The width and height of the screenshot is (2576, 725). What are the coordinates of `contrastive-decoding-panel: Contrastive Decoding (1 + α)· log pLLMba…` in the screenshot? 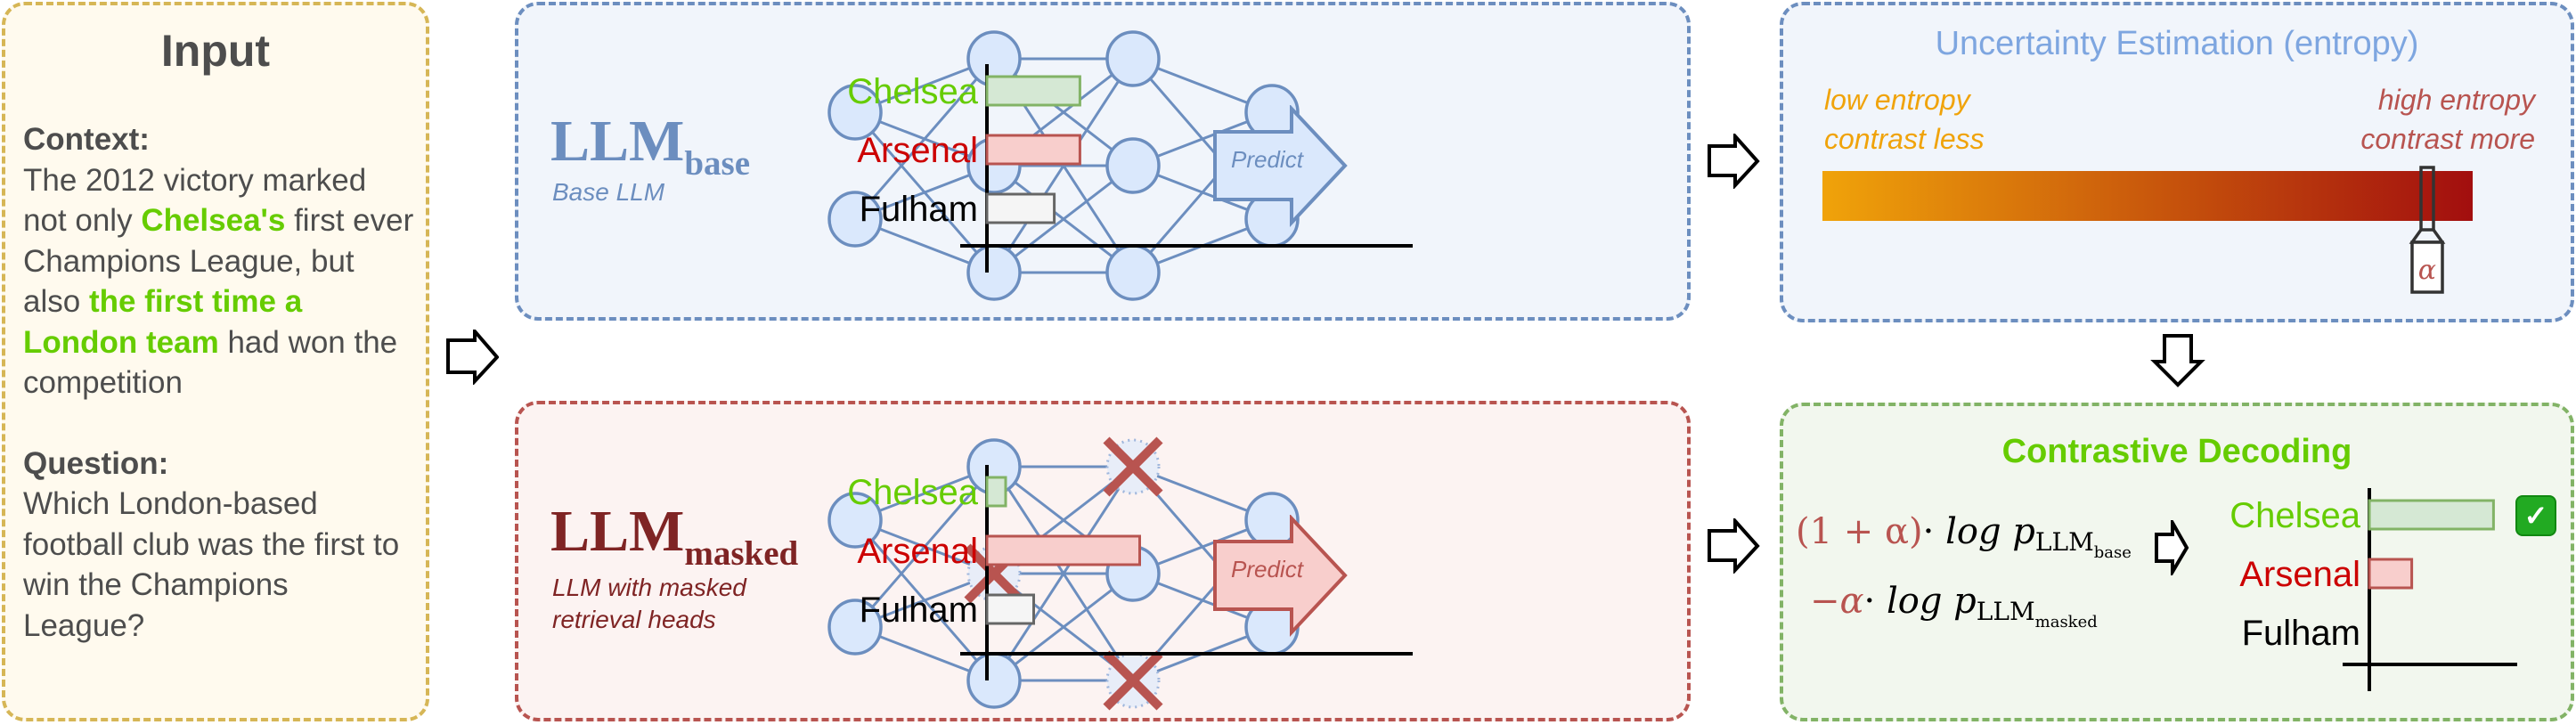 It's located at (2177, 562).